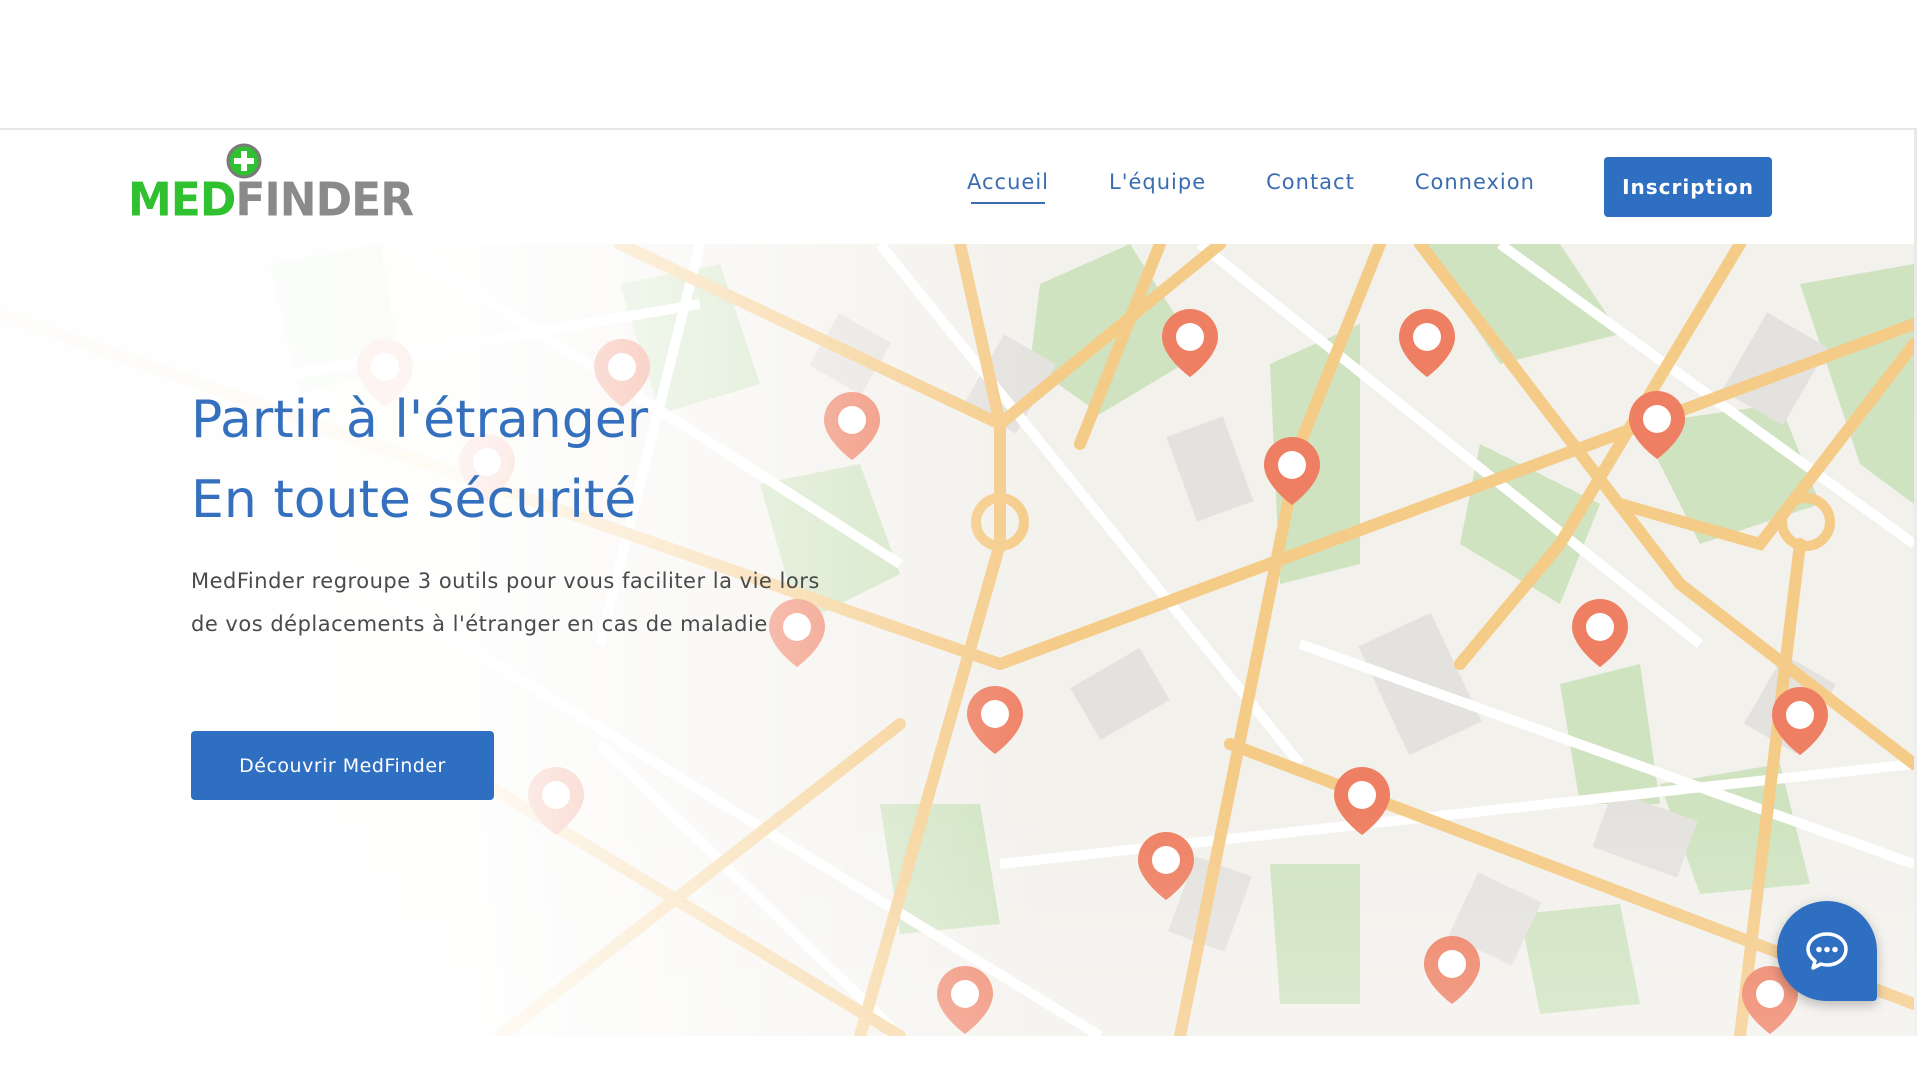 The image size is (1920, 1080). I want to click on signup-button: Inscription, so click(1688, 187).